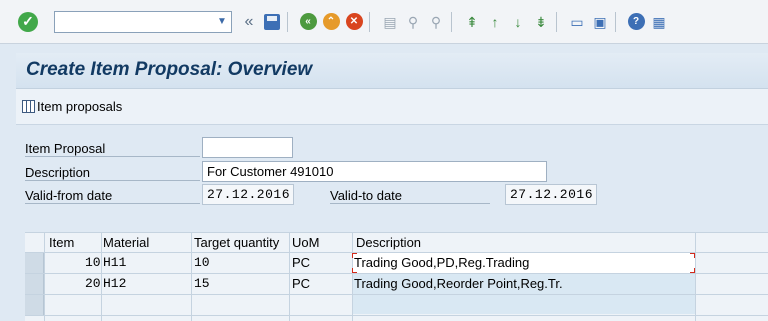  What do you see at coordinates (114, 262) in the screenshot?
I see `cell-material: H11` at bounding box center [114, 262].